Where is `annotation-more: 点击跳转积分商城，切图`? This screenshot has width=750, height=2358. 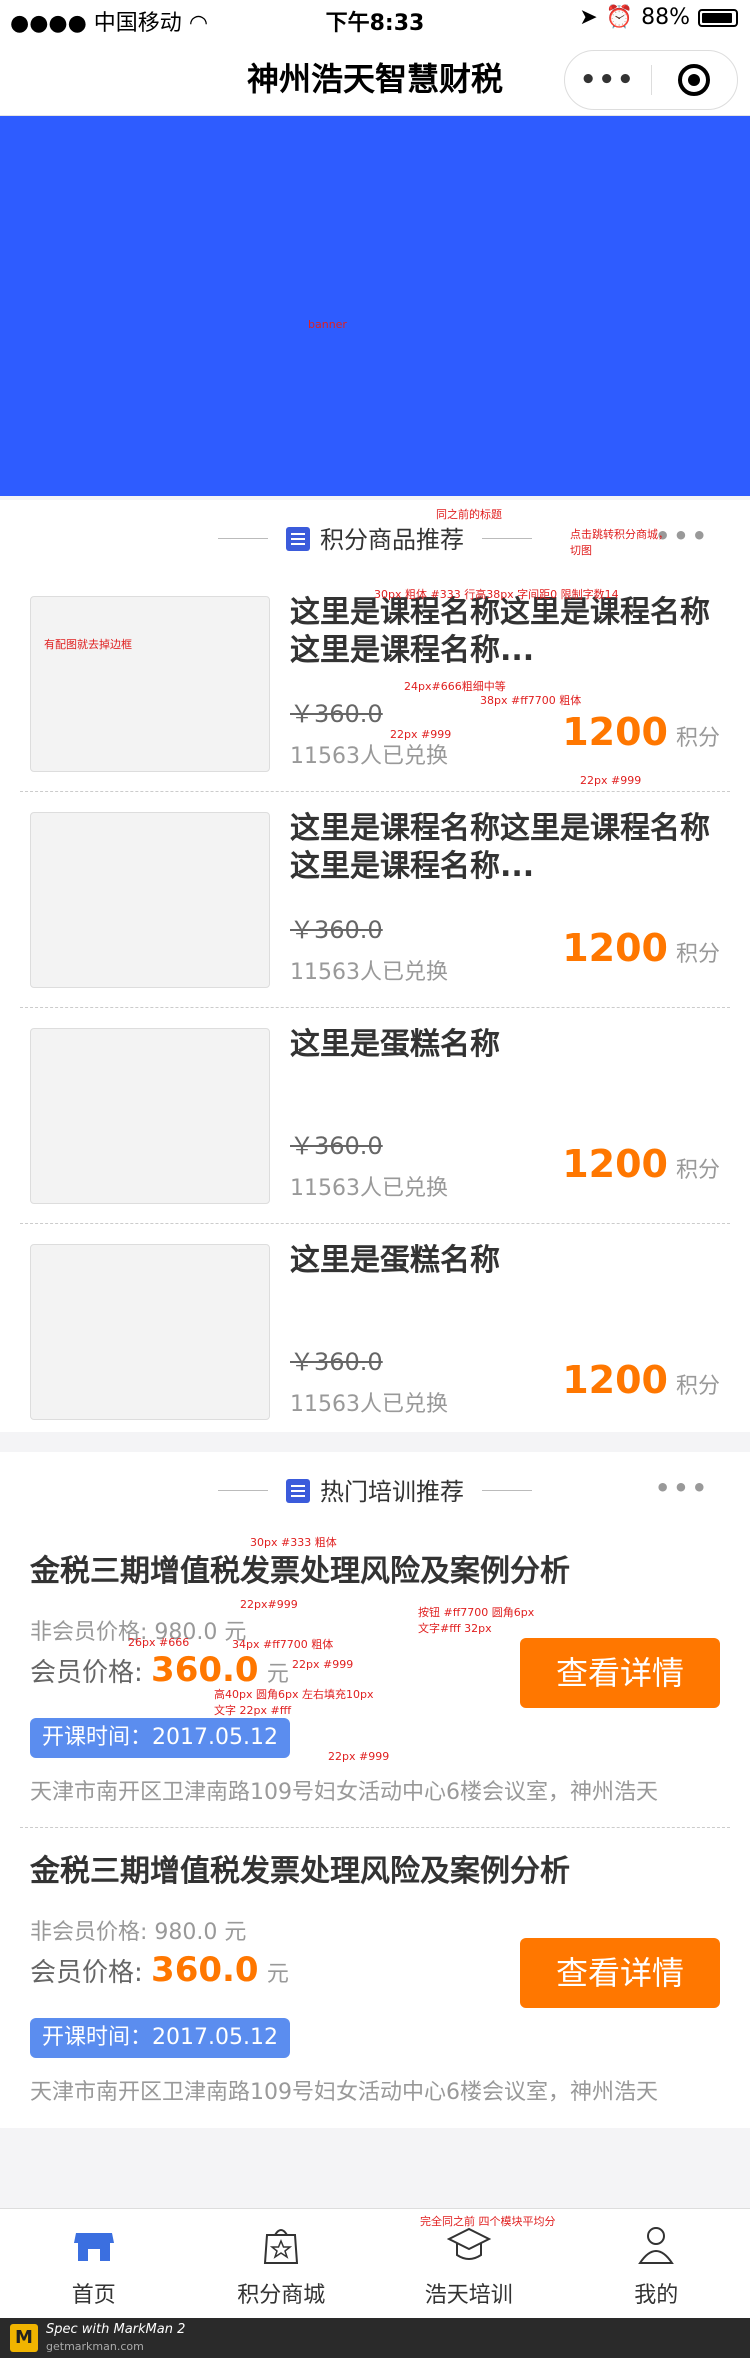
annotation-more: 点击跳转积分商城，切图 is located at coordinates (619, 542).